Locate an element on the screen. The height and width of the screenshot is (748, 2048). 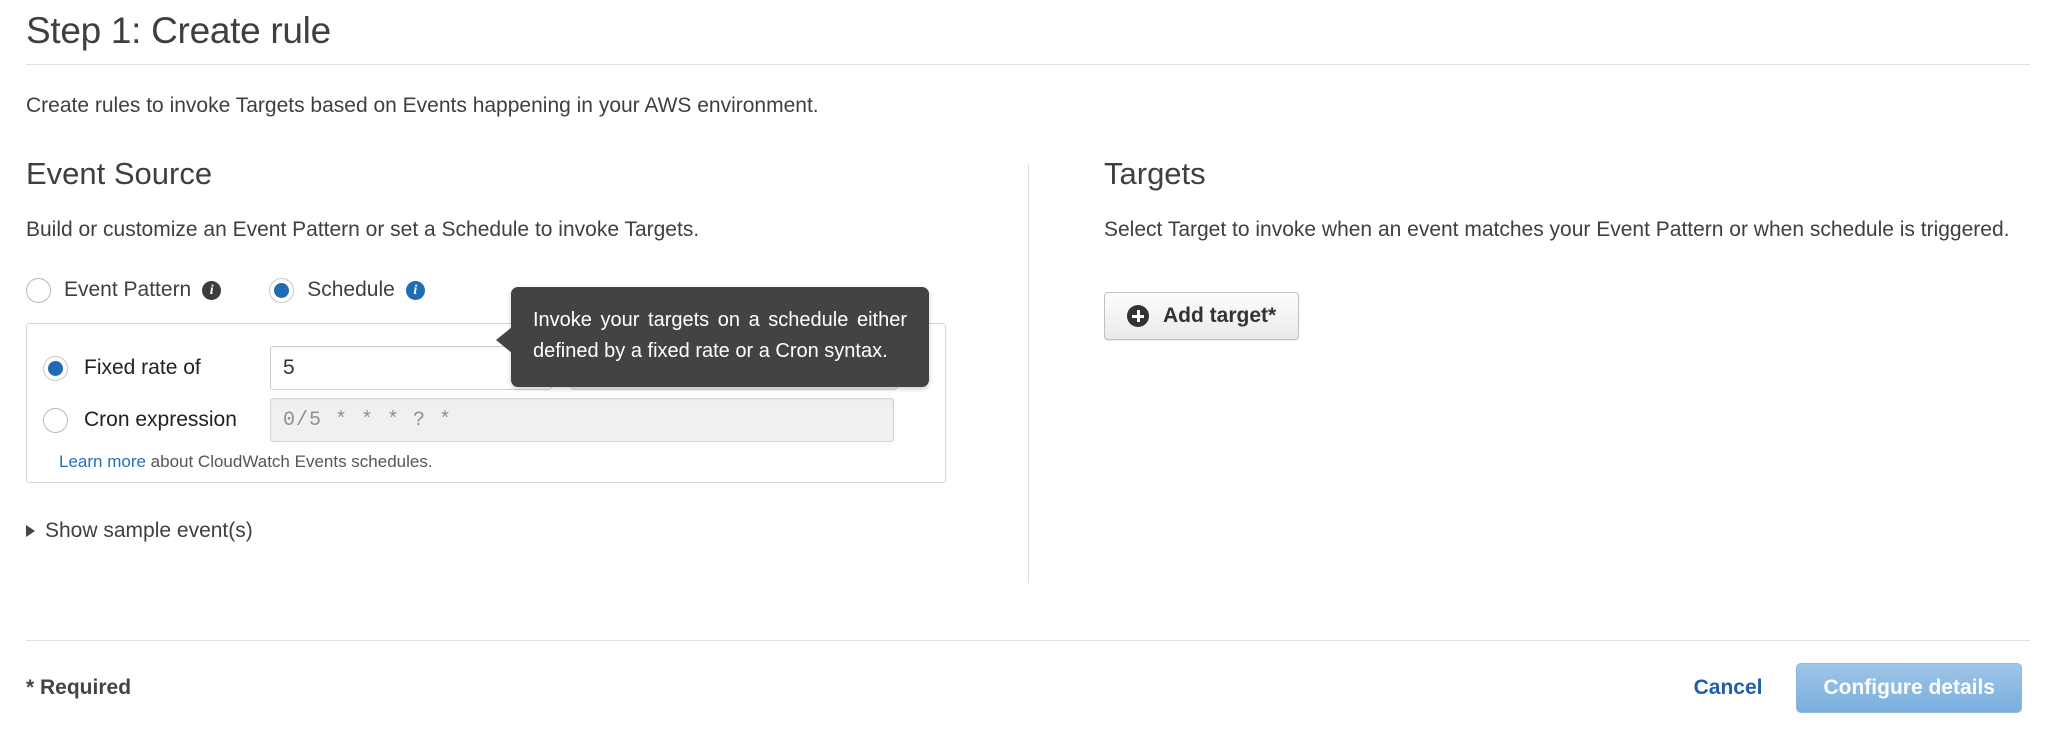
event-pattern-radio is located at coordinates (38, 290).